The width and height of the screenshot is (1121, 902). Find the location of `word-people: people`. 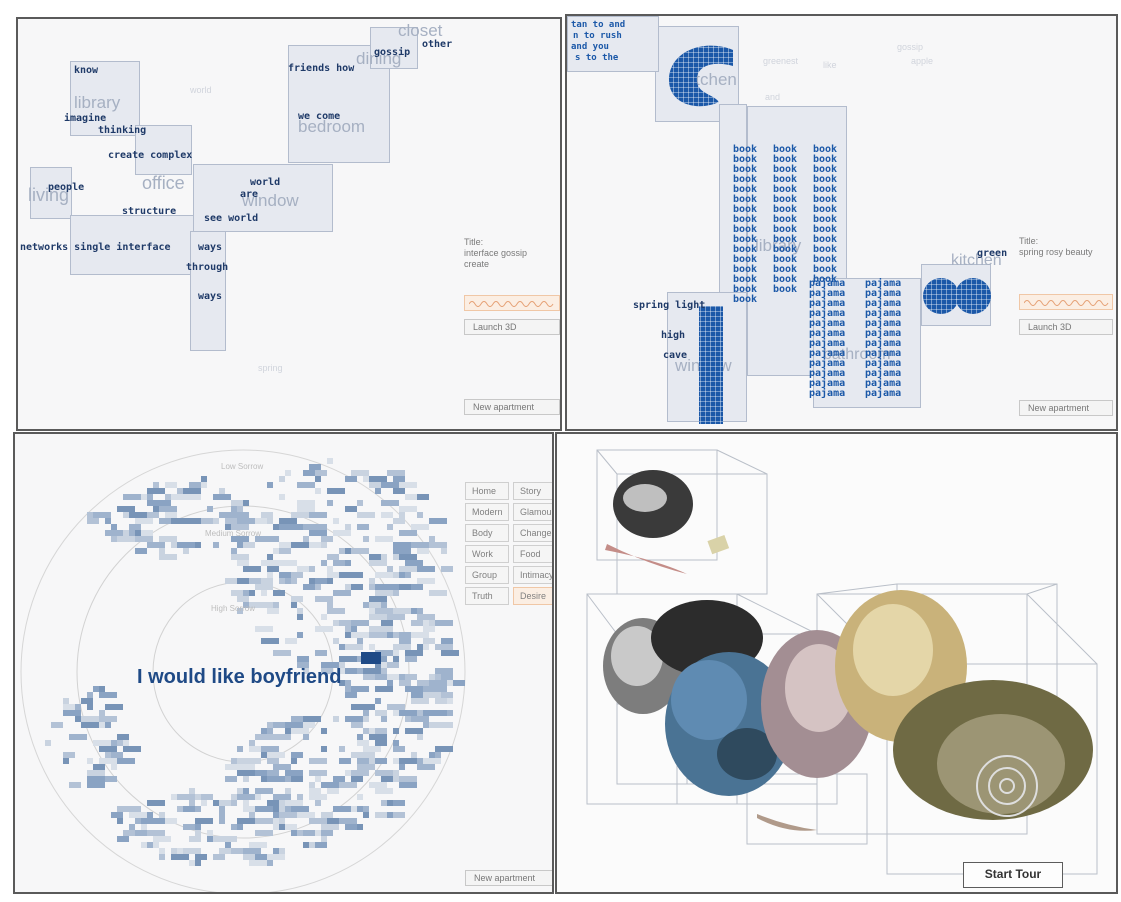

word-people: people is located at coordinates (66, 187).